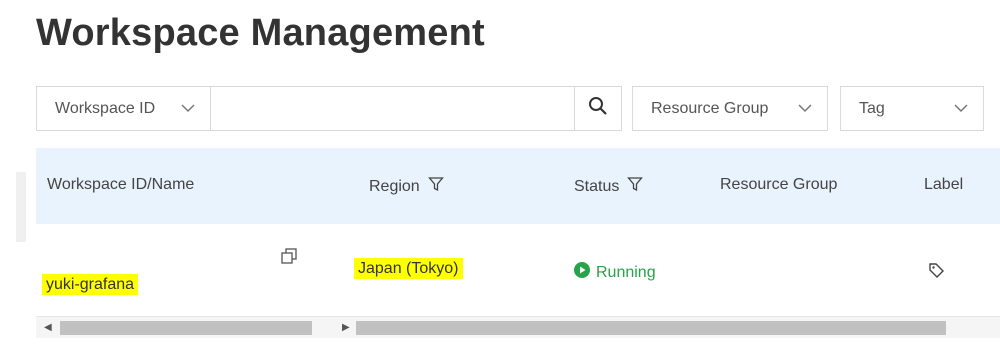 The width and height of the screenshot is (1000, 347). What do you see at coordinates (651, 328) in the screenshot?
I see `scrollbar-thumb-right` at bounding box center [651, 328].